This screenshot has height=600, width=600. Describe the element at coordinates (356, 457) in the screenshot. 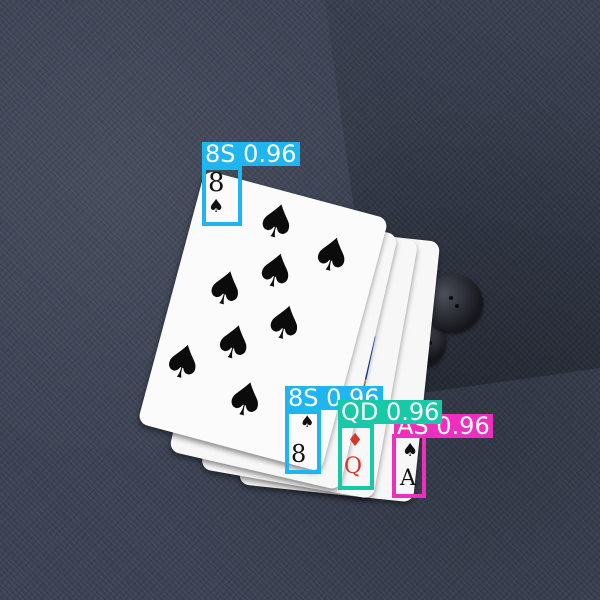

I see `detection-box-qd` at that location.